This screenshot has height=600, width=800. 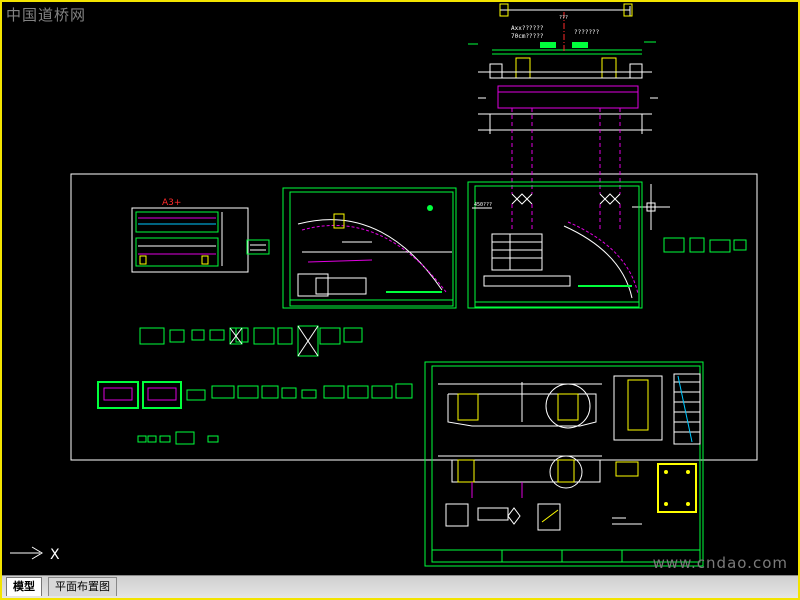 What do you see at coordinates (563, 18) in the screenshot?
I see `top-span-dimension: ???` at bounding box center [563, 18].